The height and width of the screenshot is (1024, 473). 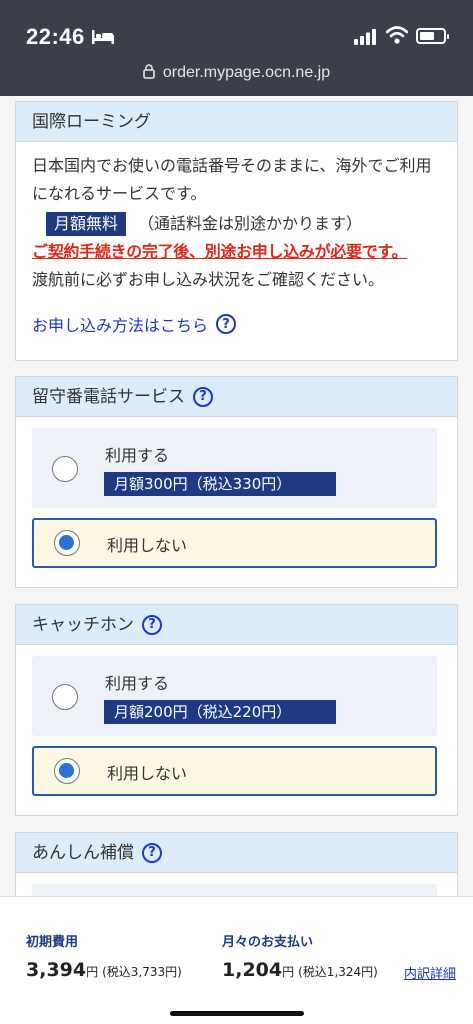 I want to click on home-indicator, so click(x=237, y=1013).